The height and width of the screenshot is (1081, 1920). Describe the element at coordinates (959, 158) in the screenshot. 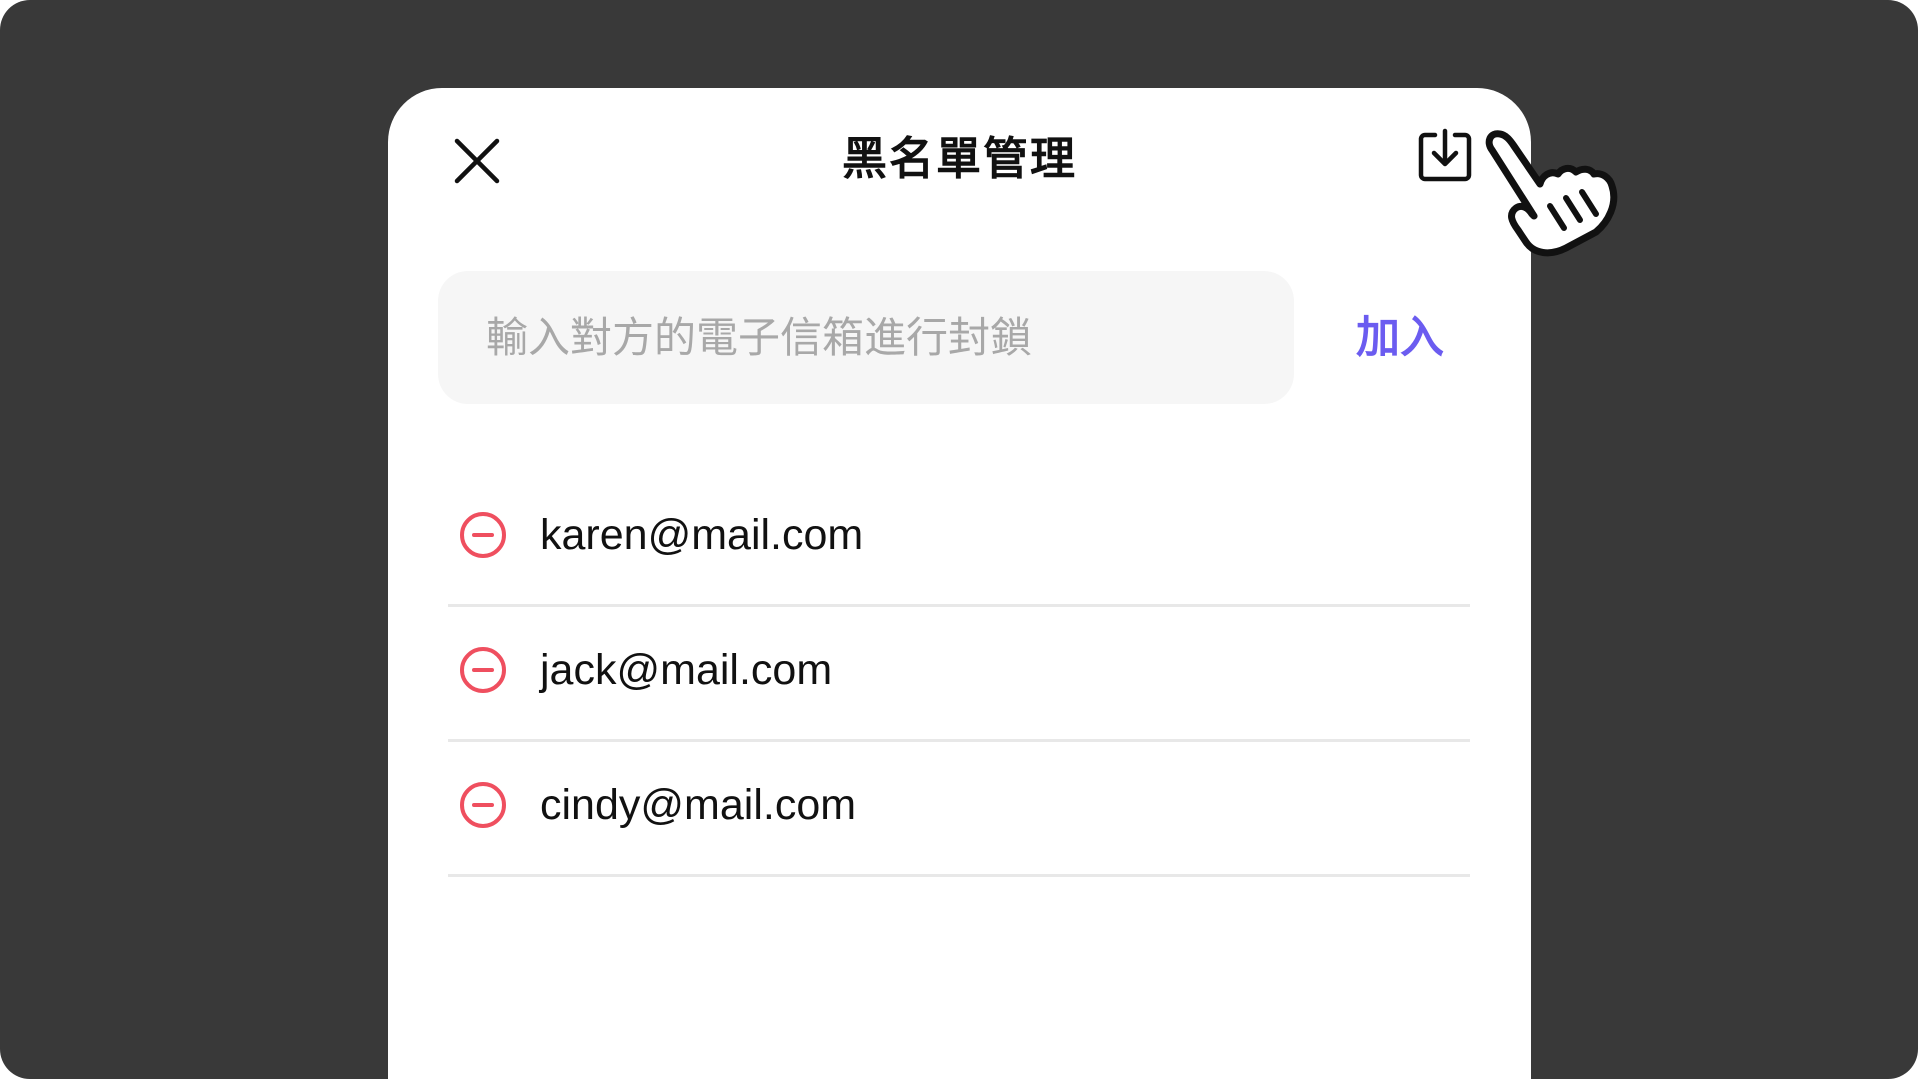

I see `page-title: 黑名單管理` at that location.